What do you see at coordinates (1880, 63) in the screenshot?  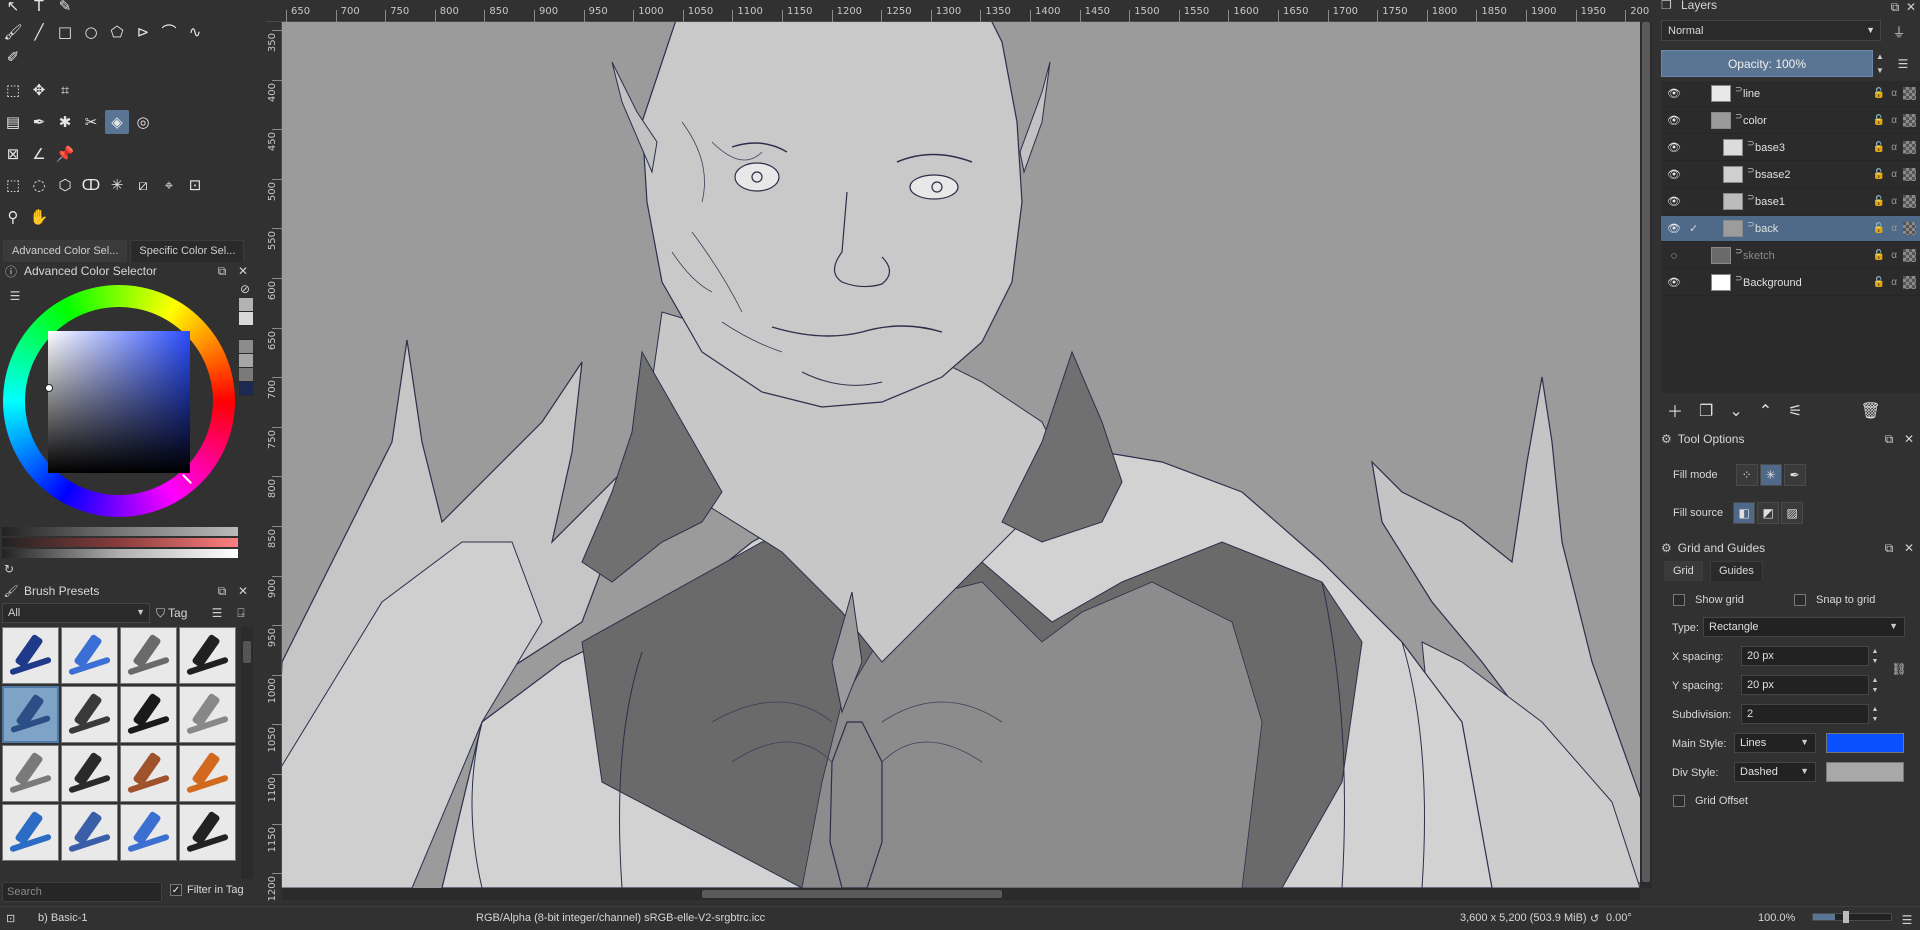 I see `opacity-spinner: ▲ ▼` at bounding box center [1880, 63].